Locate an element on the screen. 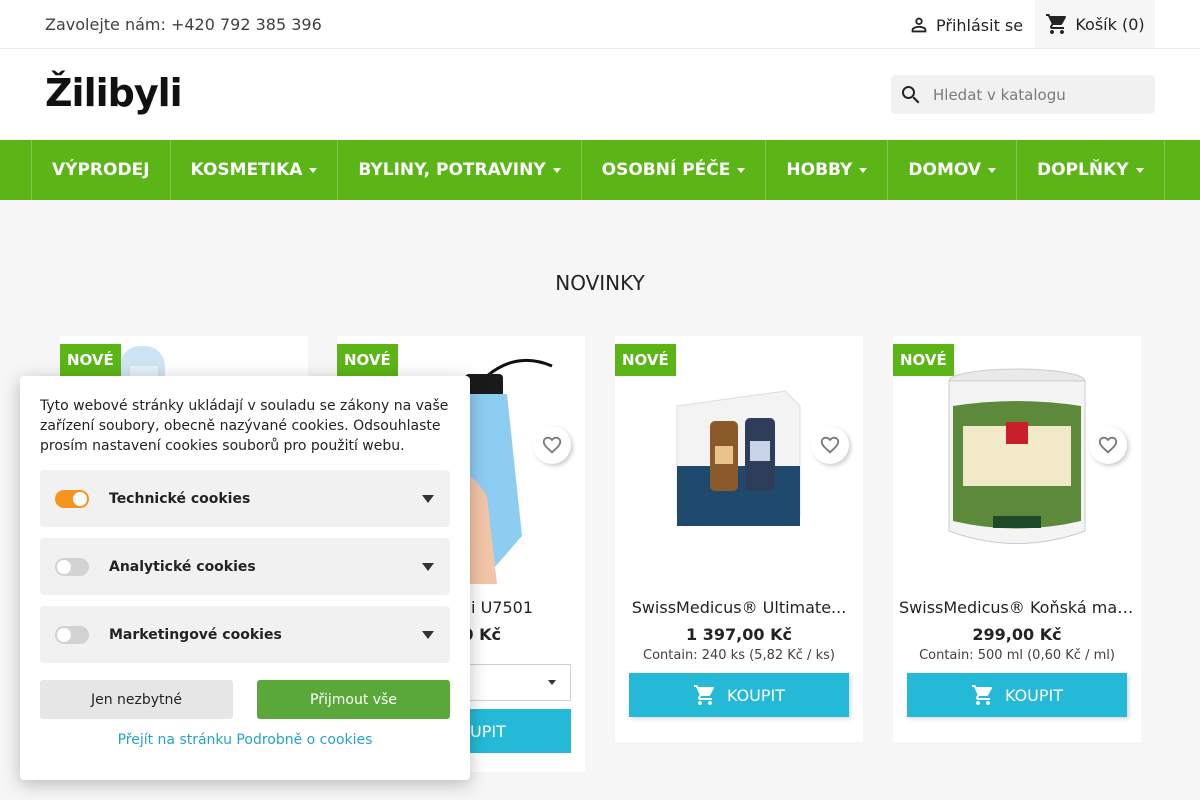 Image resolution: width=1200 pixels, height=800 pixels. section-title: NOVINKY is located at coordinates (600, 283).